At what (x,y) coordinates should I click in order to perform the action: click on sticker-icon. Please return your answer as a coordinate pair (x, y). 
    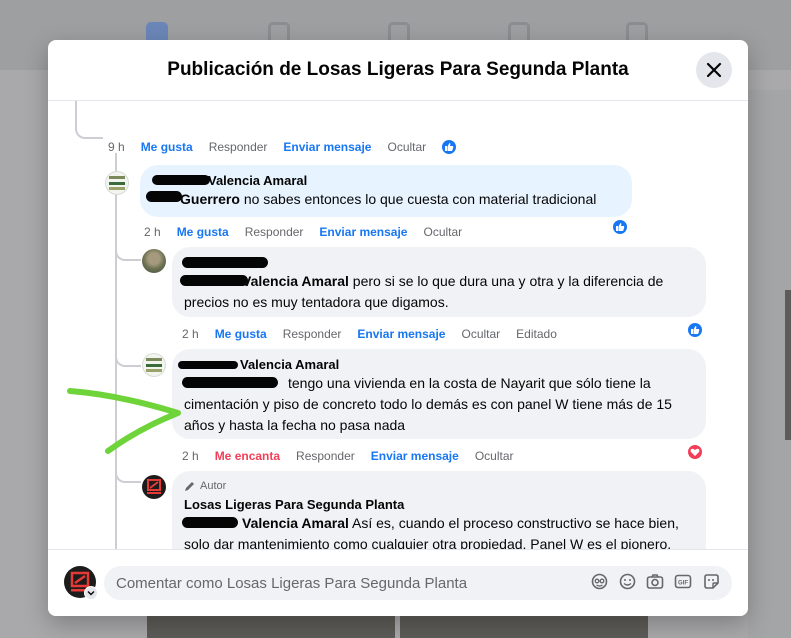
    Looking at the image, I should click on (711, 581).